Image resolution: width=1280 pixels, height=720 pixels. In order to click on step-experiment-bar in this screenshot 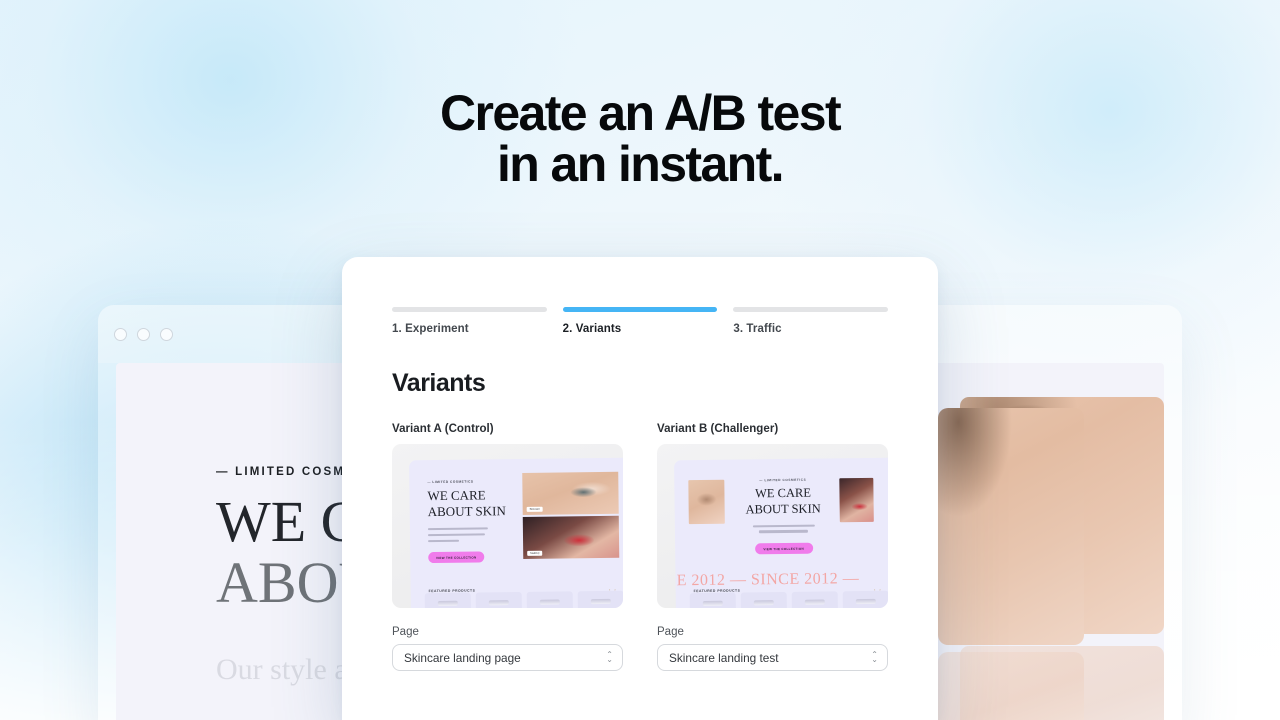, I will do `click(469, 309)`.